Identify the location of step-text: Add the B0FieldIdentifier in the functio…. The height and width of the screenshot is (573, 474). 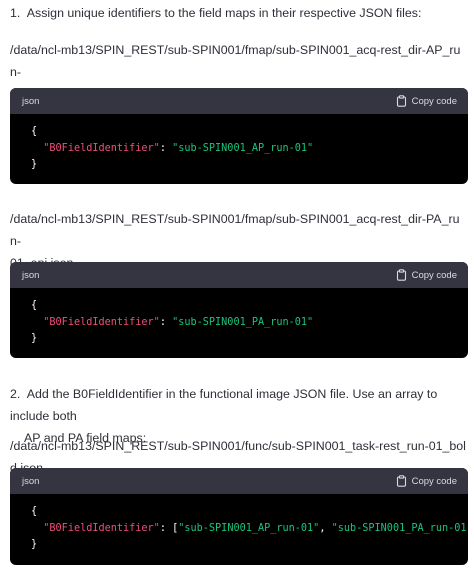
(224, 405).